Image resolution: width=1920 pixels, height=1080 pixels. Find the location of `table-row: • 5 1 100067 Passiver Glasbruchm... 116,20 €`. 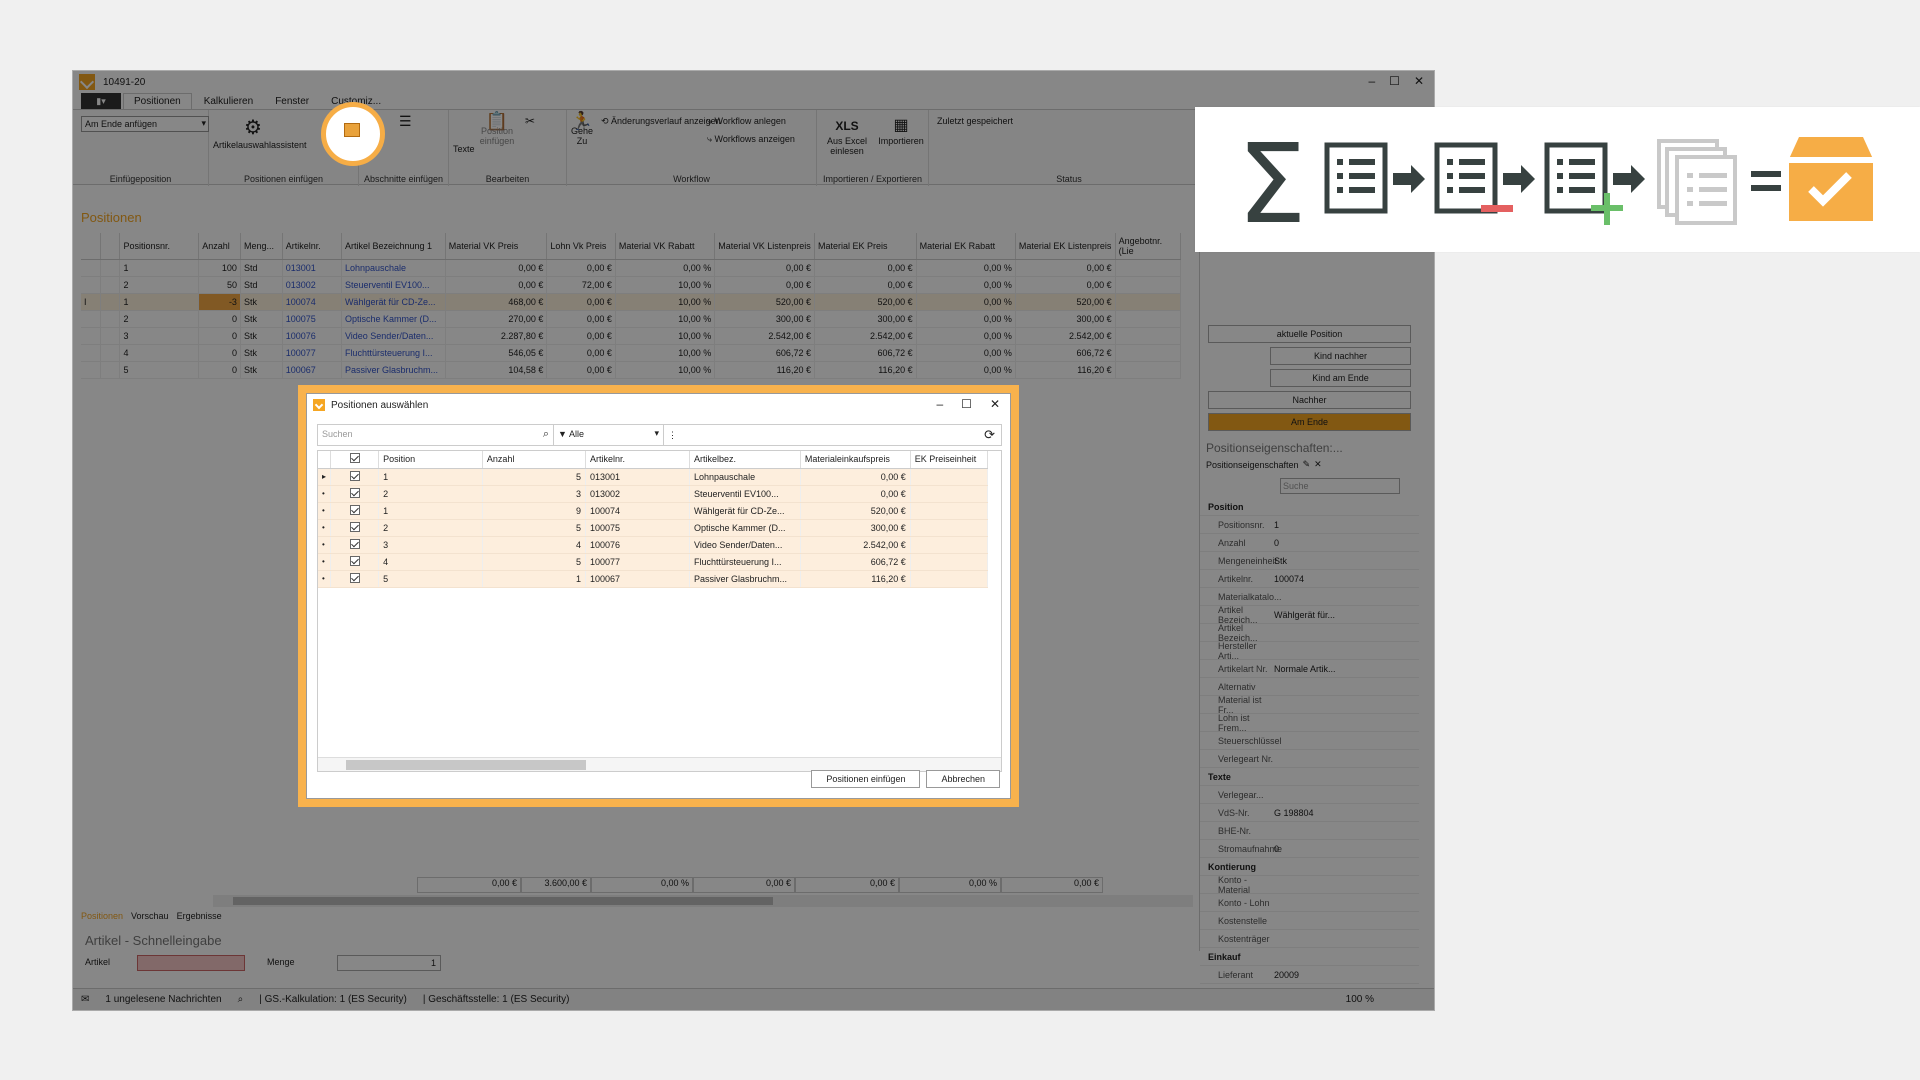

table-row: • 5 1 100067 Passiver Glasbruchm... 116,20 € is located at coordinates (653, 579).